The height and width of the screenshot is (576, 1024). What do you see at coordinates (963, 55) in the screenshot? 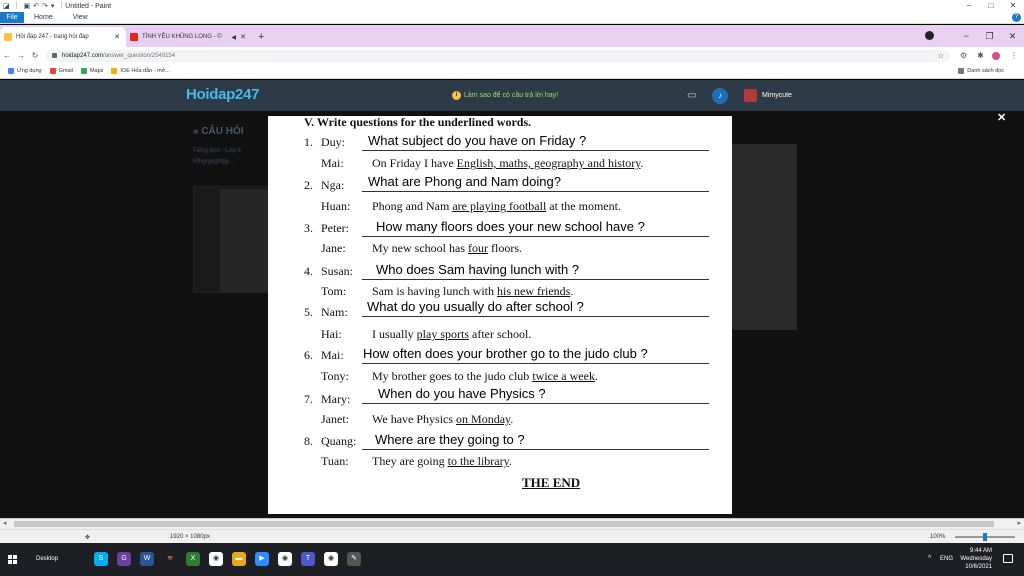
I see `extension-settings-icon: ⚙` at bounding box center [963, 55].